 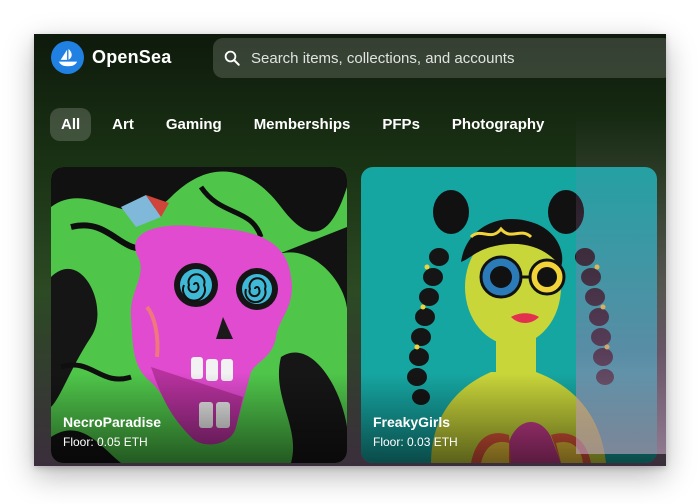 I want to click on opensea-logo, so click(x=67, y=57).